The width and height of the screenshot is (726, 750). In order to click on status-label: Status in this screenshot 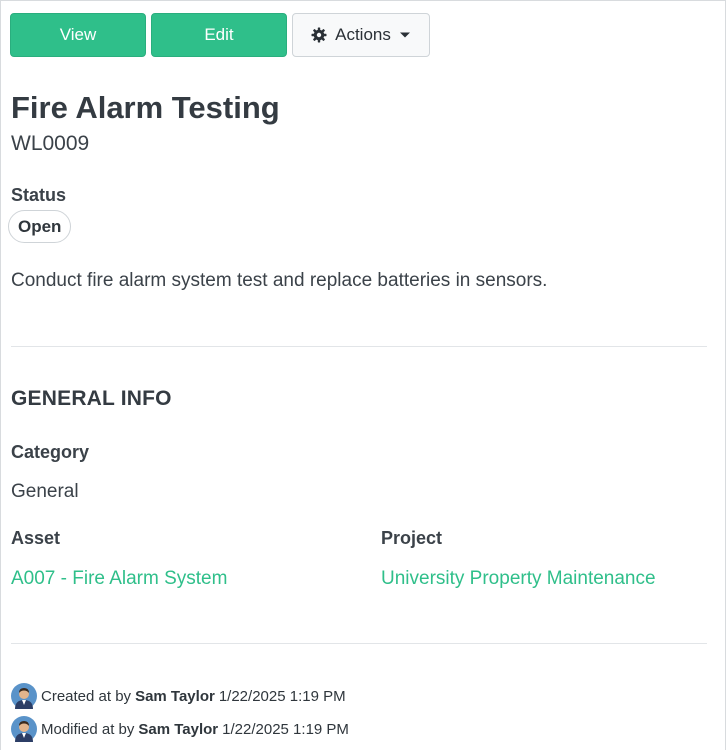, I will do `click(39, 195)`.